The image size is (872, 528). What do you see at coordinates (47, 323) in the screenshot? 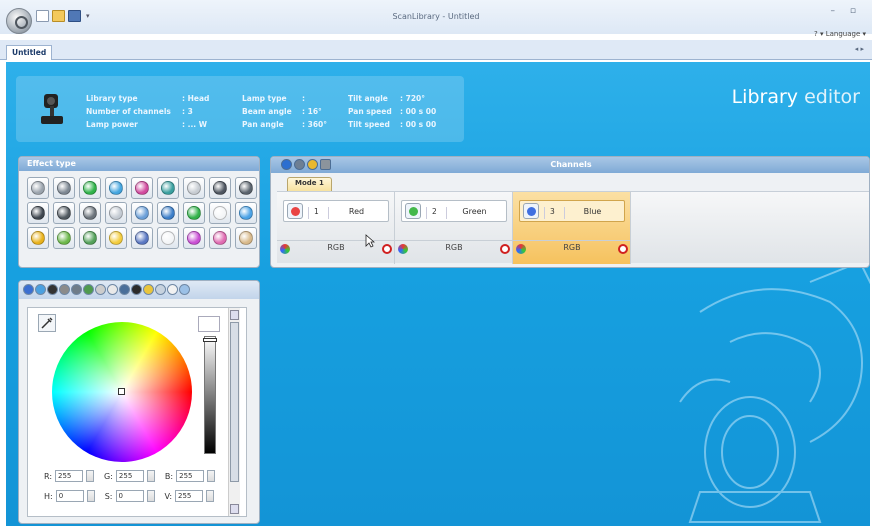
I see `eyedropper-icon` at bounding box center [47, 323].